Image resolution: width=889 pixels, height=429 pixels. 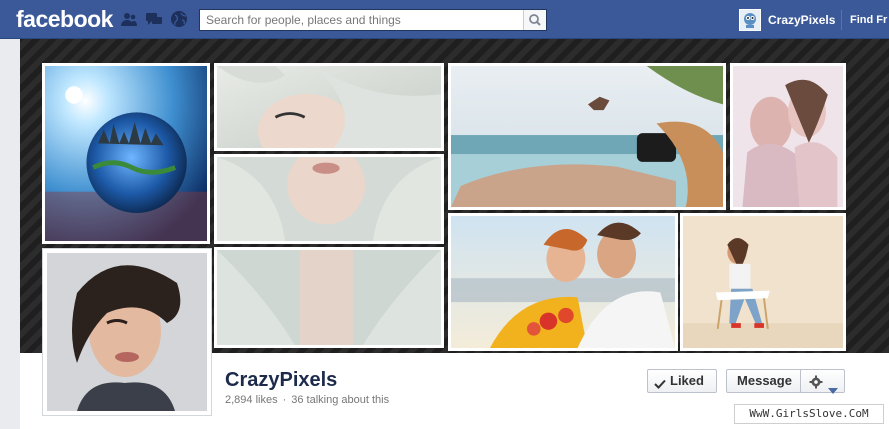 I want to click on planet-city-photo, so click(x=126, y=153).